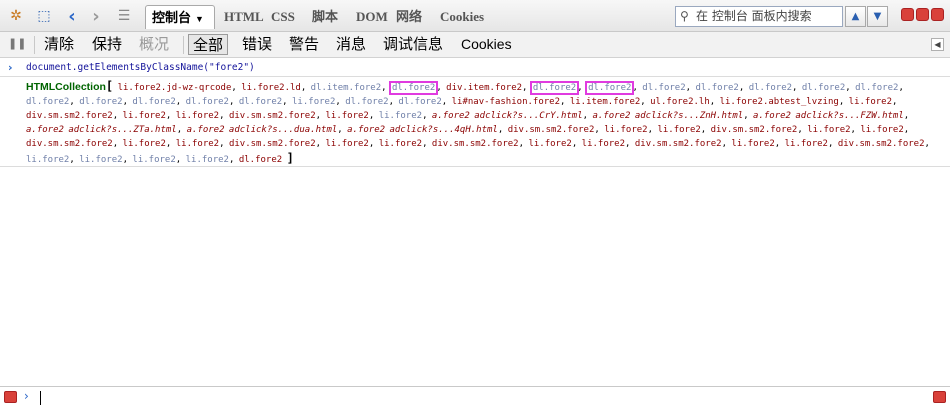  What do you see at coordinates (484, 88) in the screenshot?
I see `collection-item: div.item.fore2` at bounding box center [484, 88].